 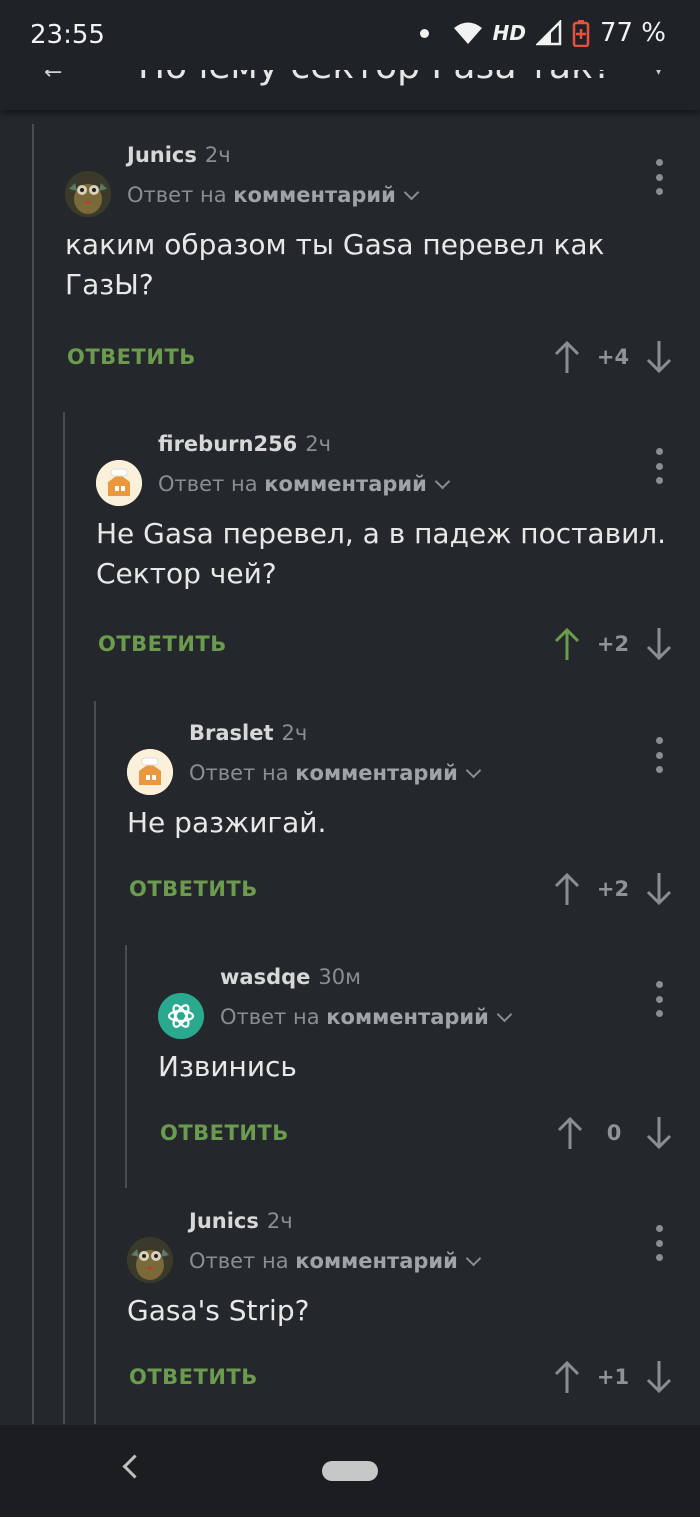 What do you see at coordinates (248, 733) in the screenshot?
I see `author-name: Braslet 2ч` at bounding box center [248, 733].